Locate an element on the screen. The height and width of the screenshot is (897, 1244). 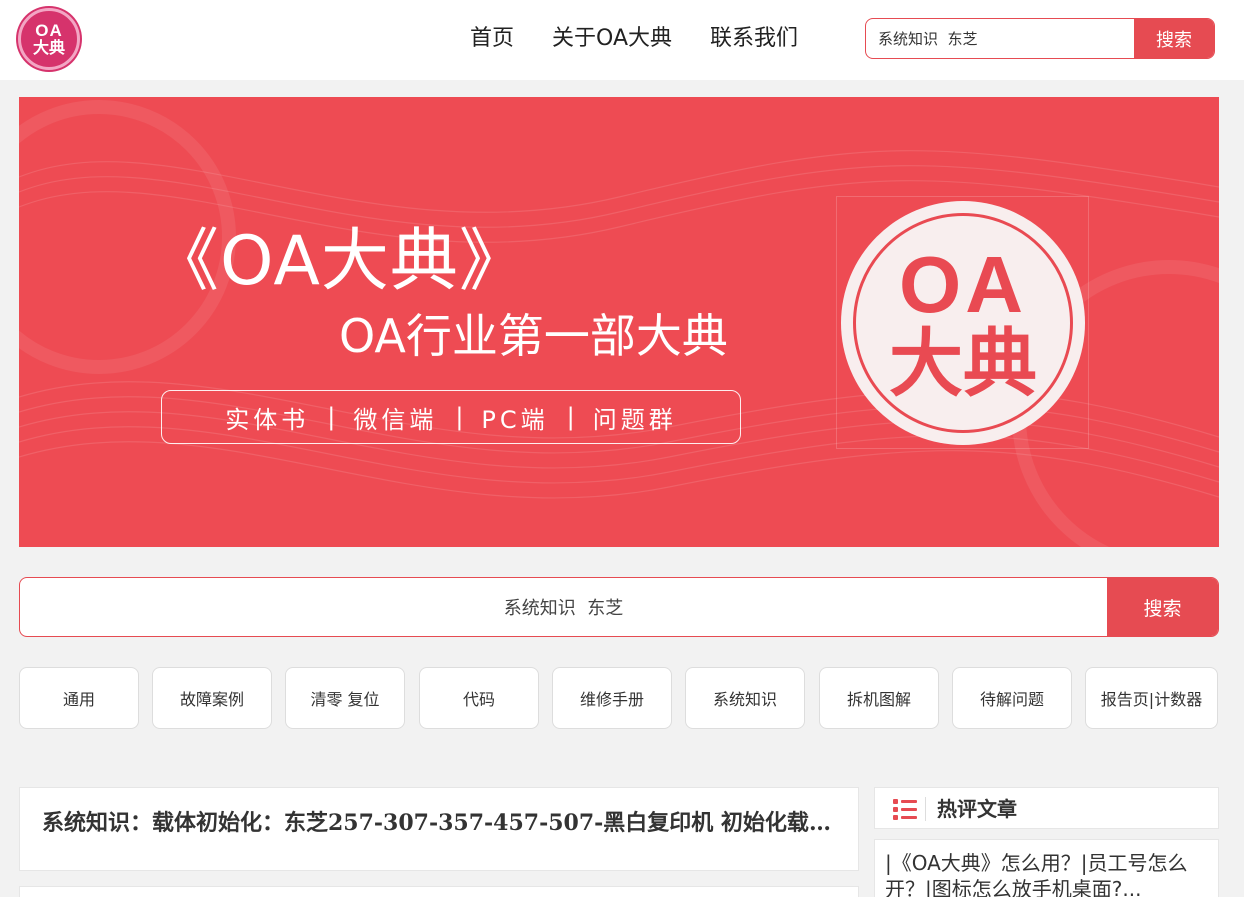
category-open-questions: 待解问题 is located at coordinates (1012, 698).